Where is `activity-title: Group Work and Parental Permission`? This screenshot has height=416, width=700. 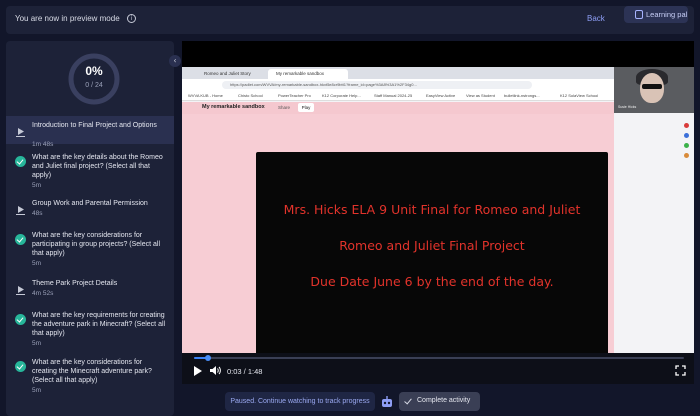 activity-title: Group Work and Parental Permission is located at coordinates (90, 203).